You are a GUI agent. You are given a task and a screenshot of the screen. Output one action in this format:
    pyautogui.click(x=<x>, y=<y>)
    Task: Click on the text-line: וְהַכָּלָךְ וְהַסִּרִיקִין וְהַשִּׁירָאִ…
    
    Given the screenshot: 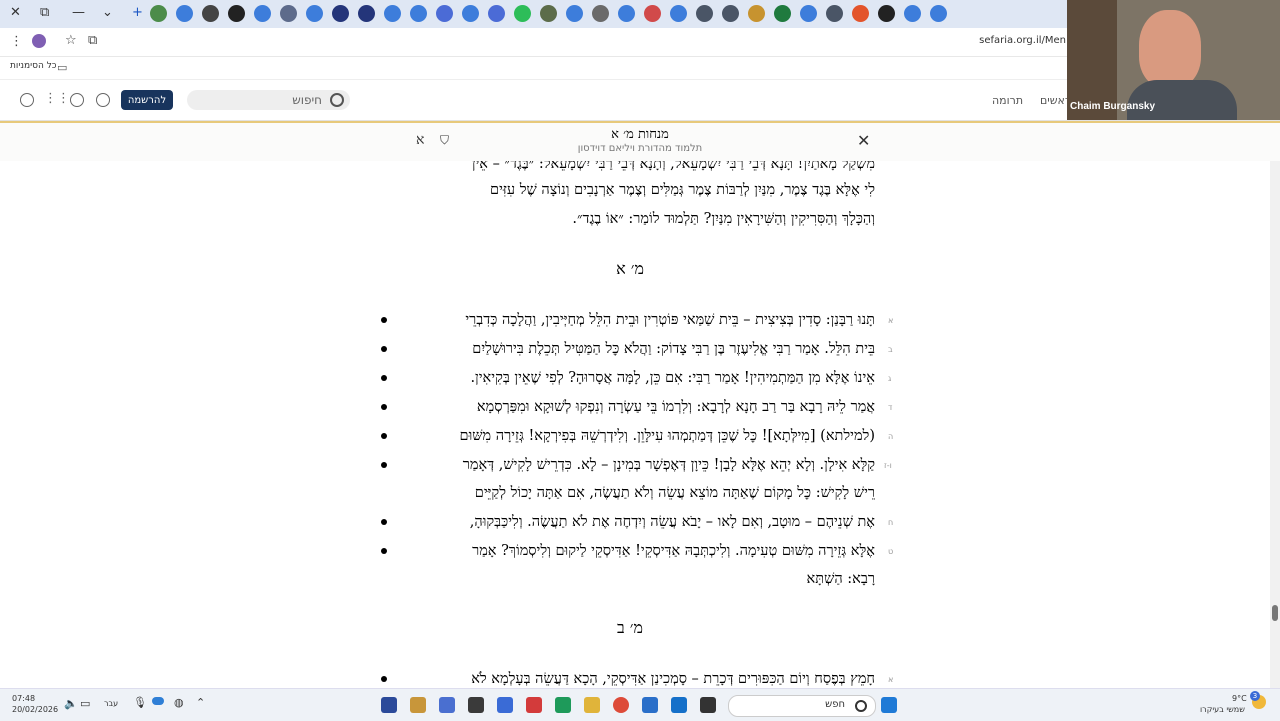 What is the action you would take?
    pyautogui.click(x=640, y=219)
    